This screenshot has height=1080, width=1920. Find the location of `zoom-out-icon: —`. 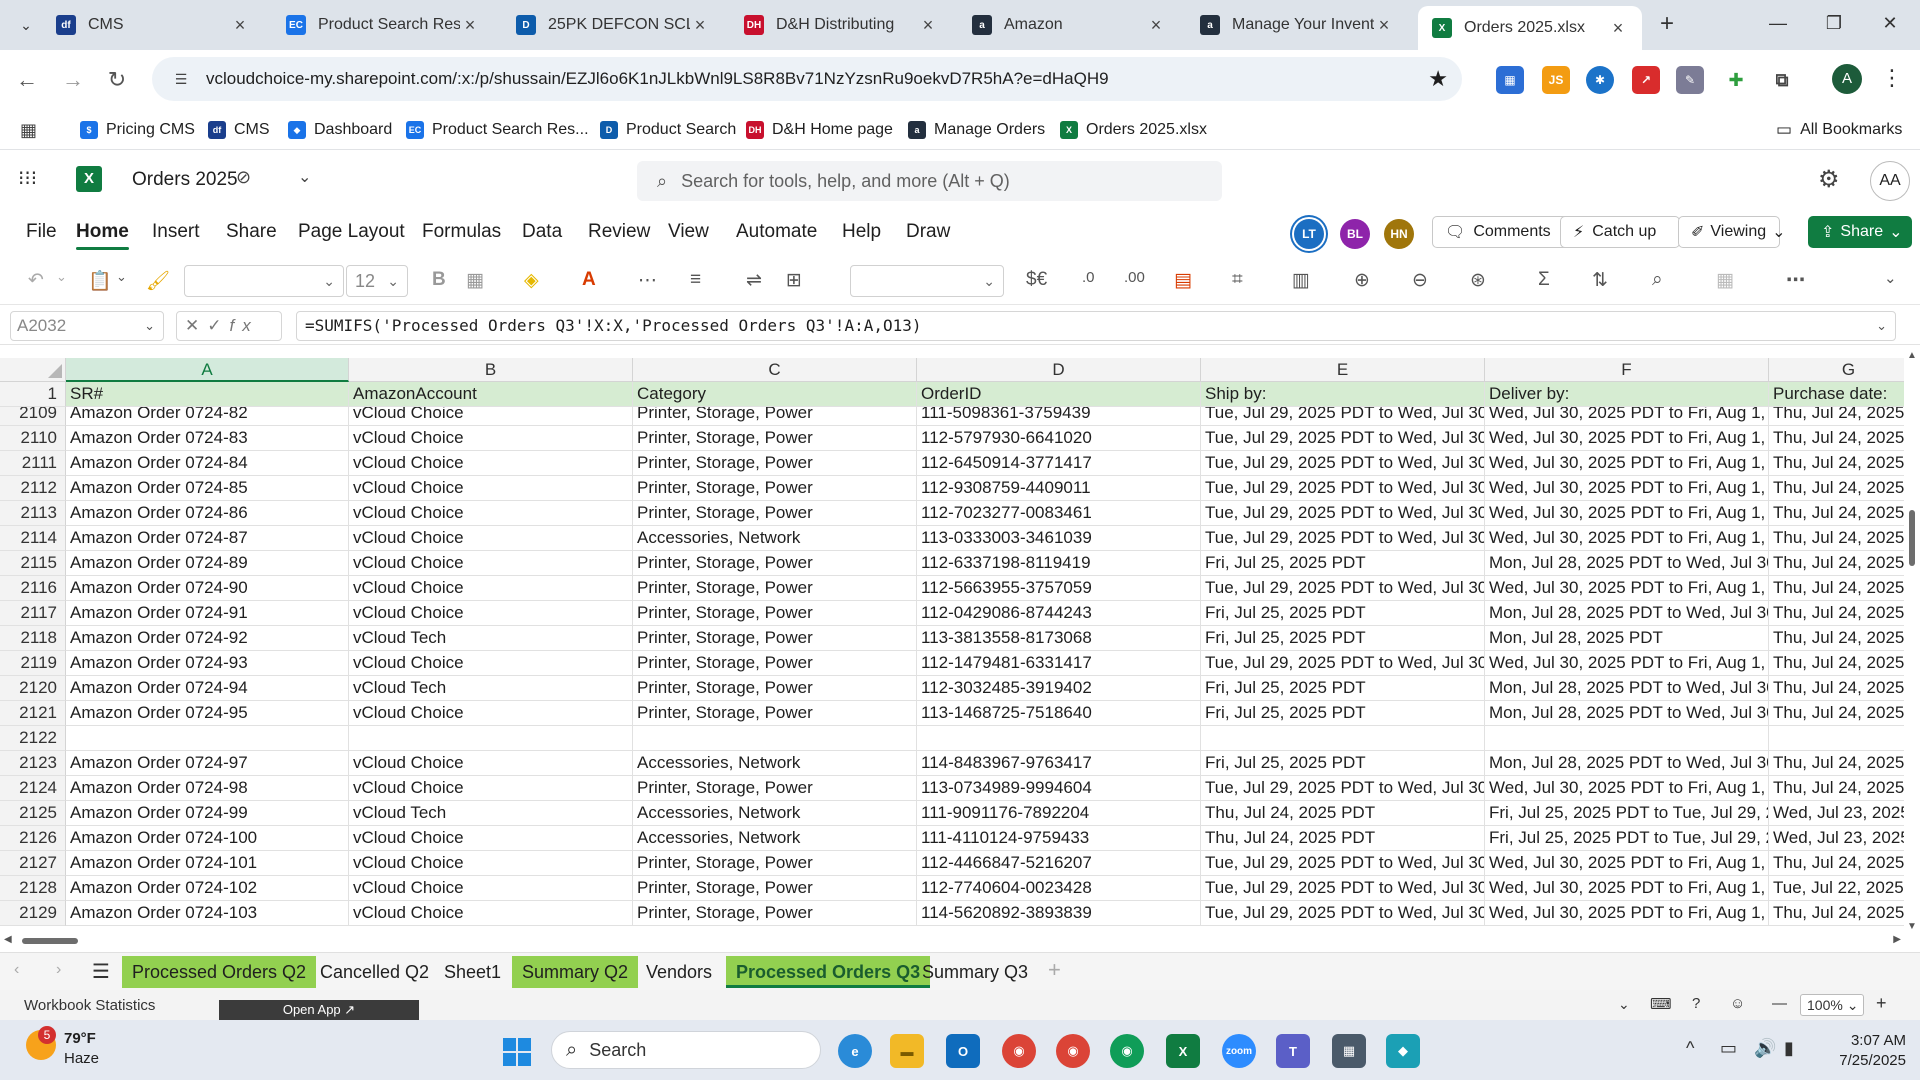

zoom-out-icon: — is located at coordinates (1779, 1003).